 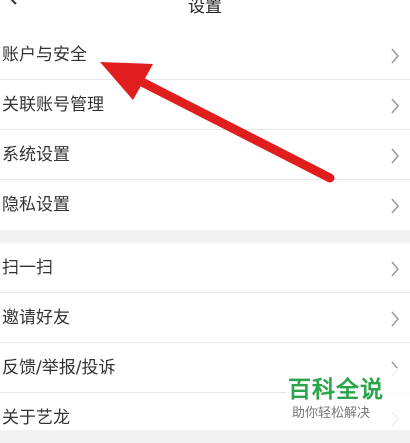 I want to click on header-bar: 设置, so click(x=205, y=15).